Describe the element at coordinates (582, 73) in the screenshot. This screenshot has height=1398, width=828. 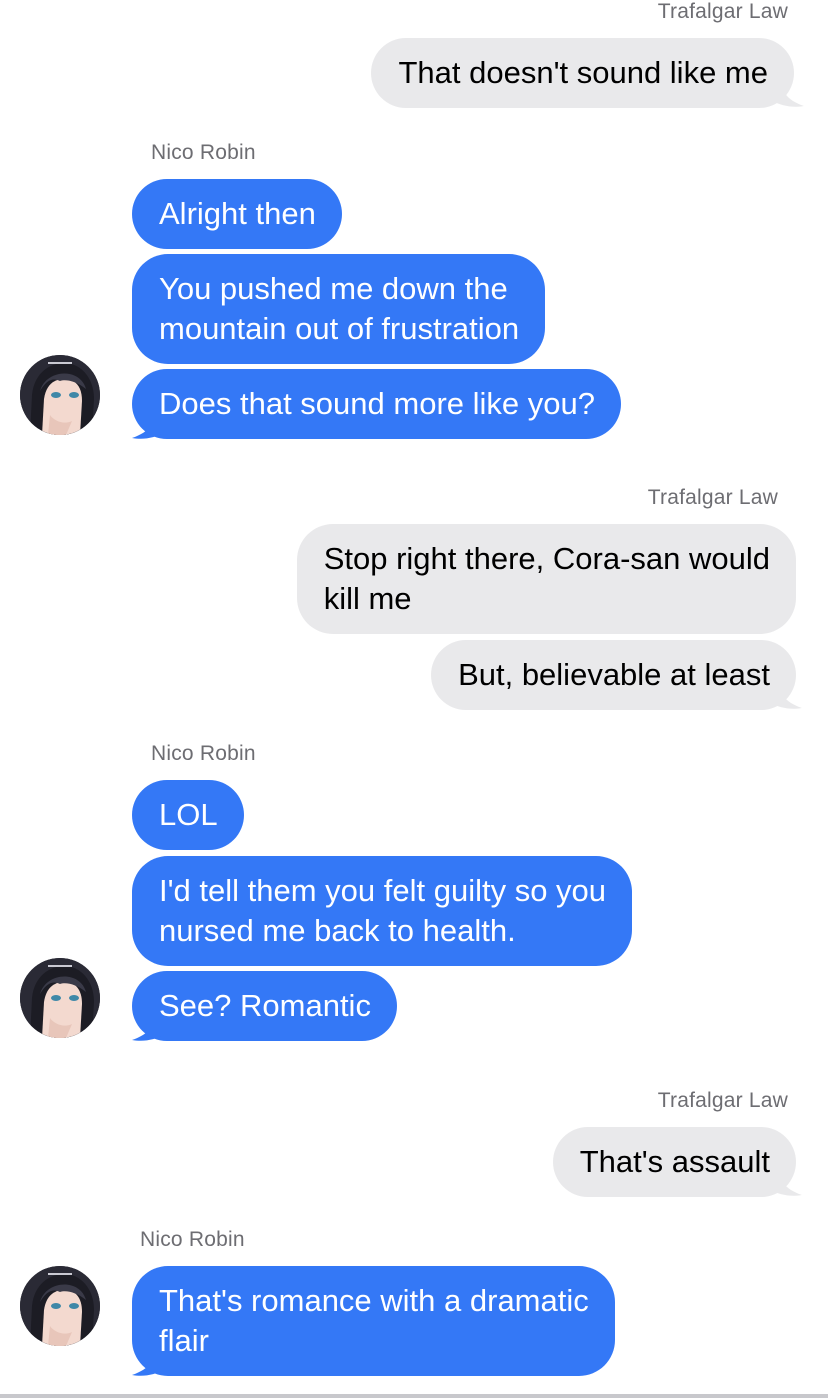
I see `message-bubble: That doesn't sound like me` at that location.